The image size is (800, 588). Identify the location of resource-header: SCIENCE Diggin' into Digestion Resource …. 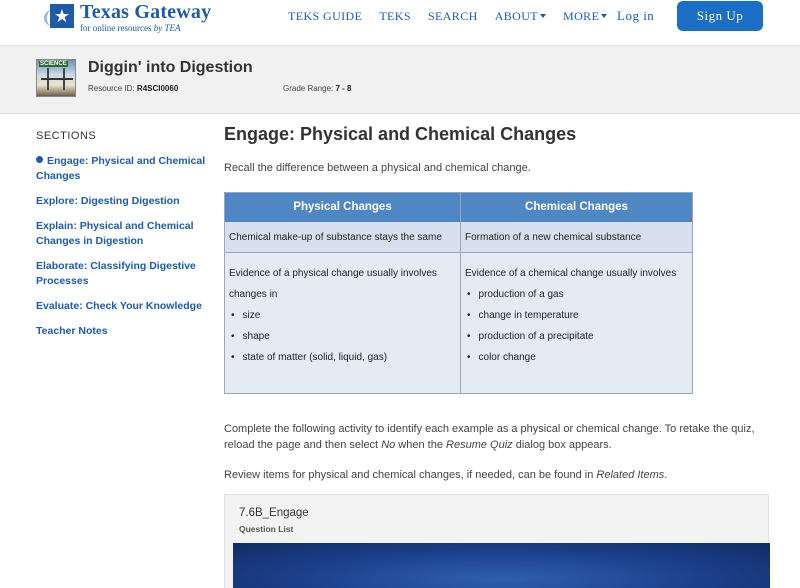
(400, 80).